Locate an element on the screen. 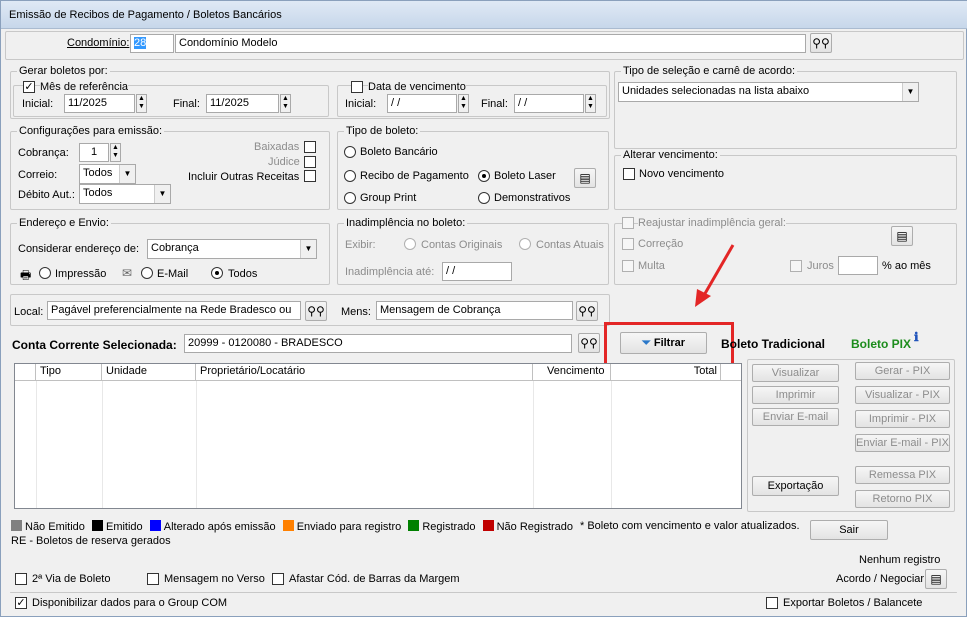 The image size is (967, 617). mens-binoculars-icon: ⚲⚲ is located at coordinates (587, 311).